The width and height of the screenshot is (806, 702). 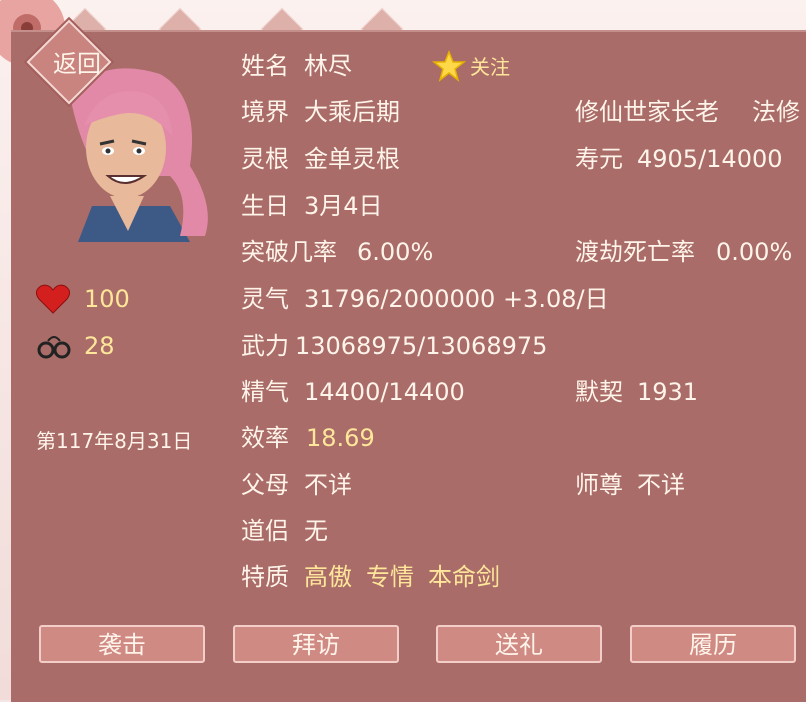 What do you see at coordinates (265, 485) in the screenshot?
I see `parents-label: 父母` at bounding box center [265, 485].